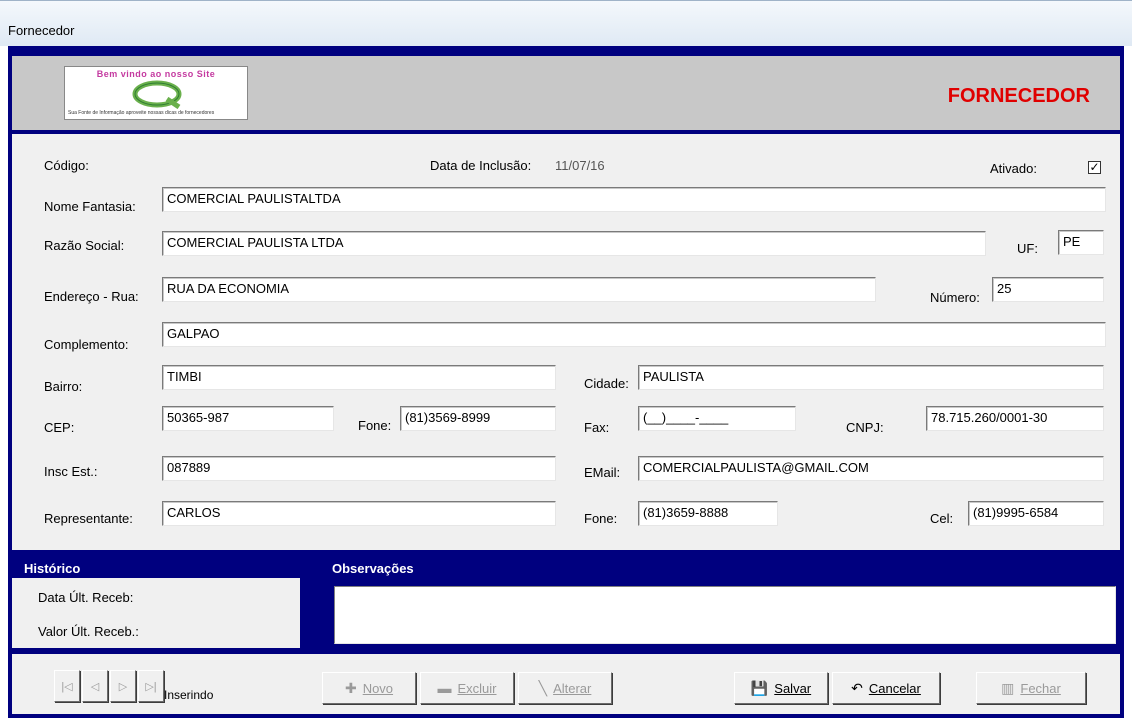 The image size is (1132, 726). Describe the element at coordinates (1027, 248) in the screenshot. I see `uf-label: UF:` at that location.